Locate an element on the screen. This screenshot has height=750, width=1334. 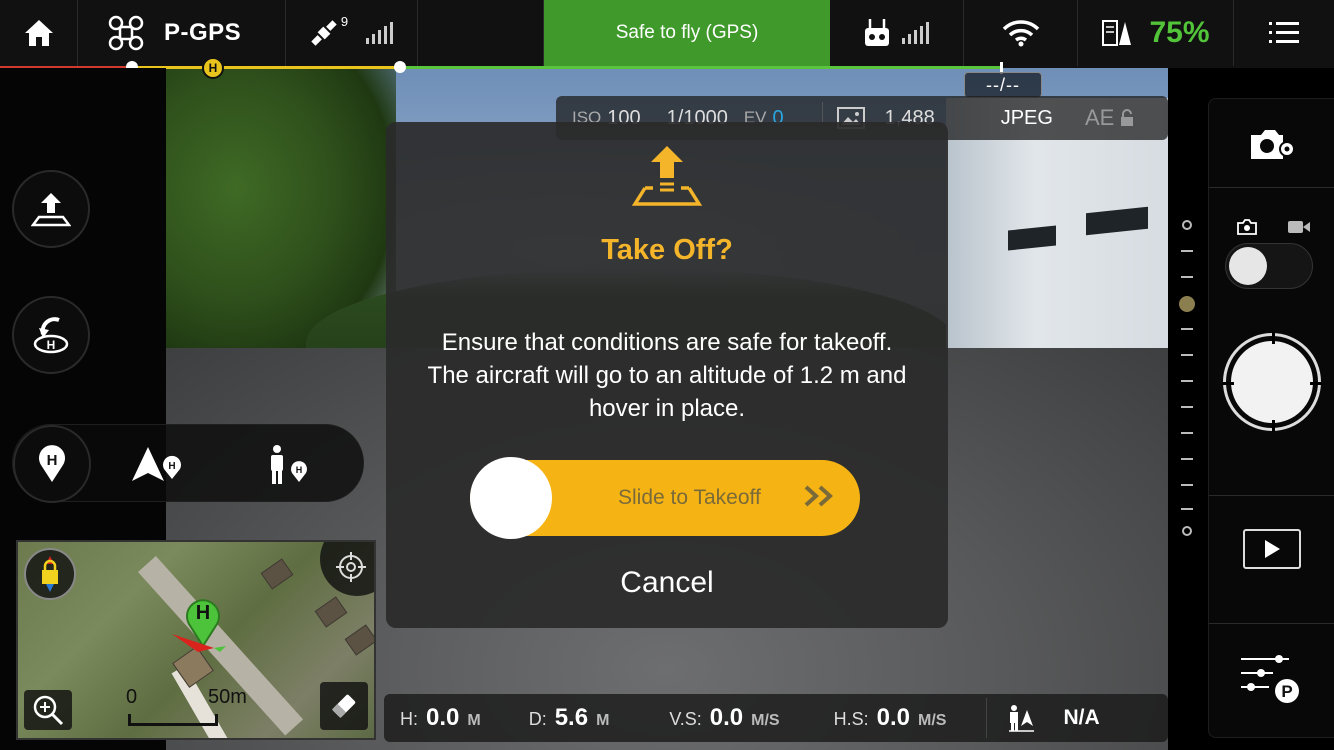
scale-start: 0 is located at coordinates (132, 697).